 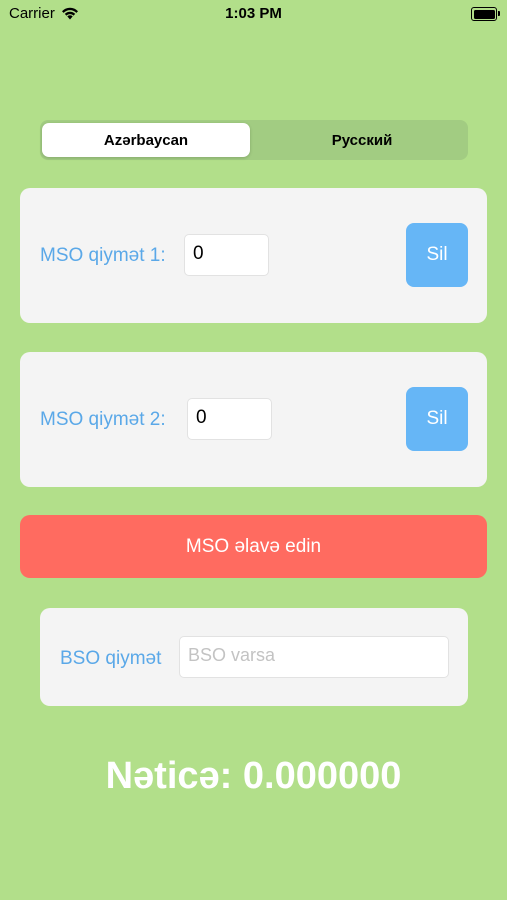 I want to click on mso-label-1: MSO qiymət 1:, so click(x=103, y=255).